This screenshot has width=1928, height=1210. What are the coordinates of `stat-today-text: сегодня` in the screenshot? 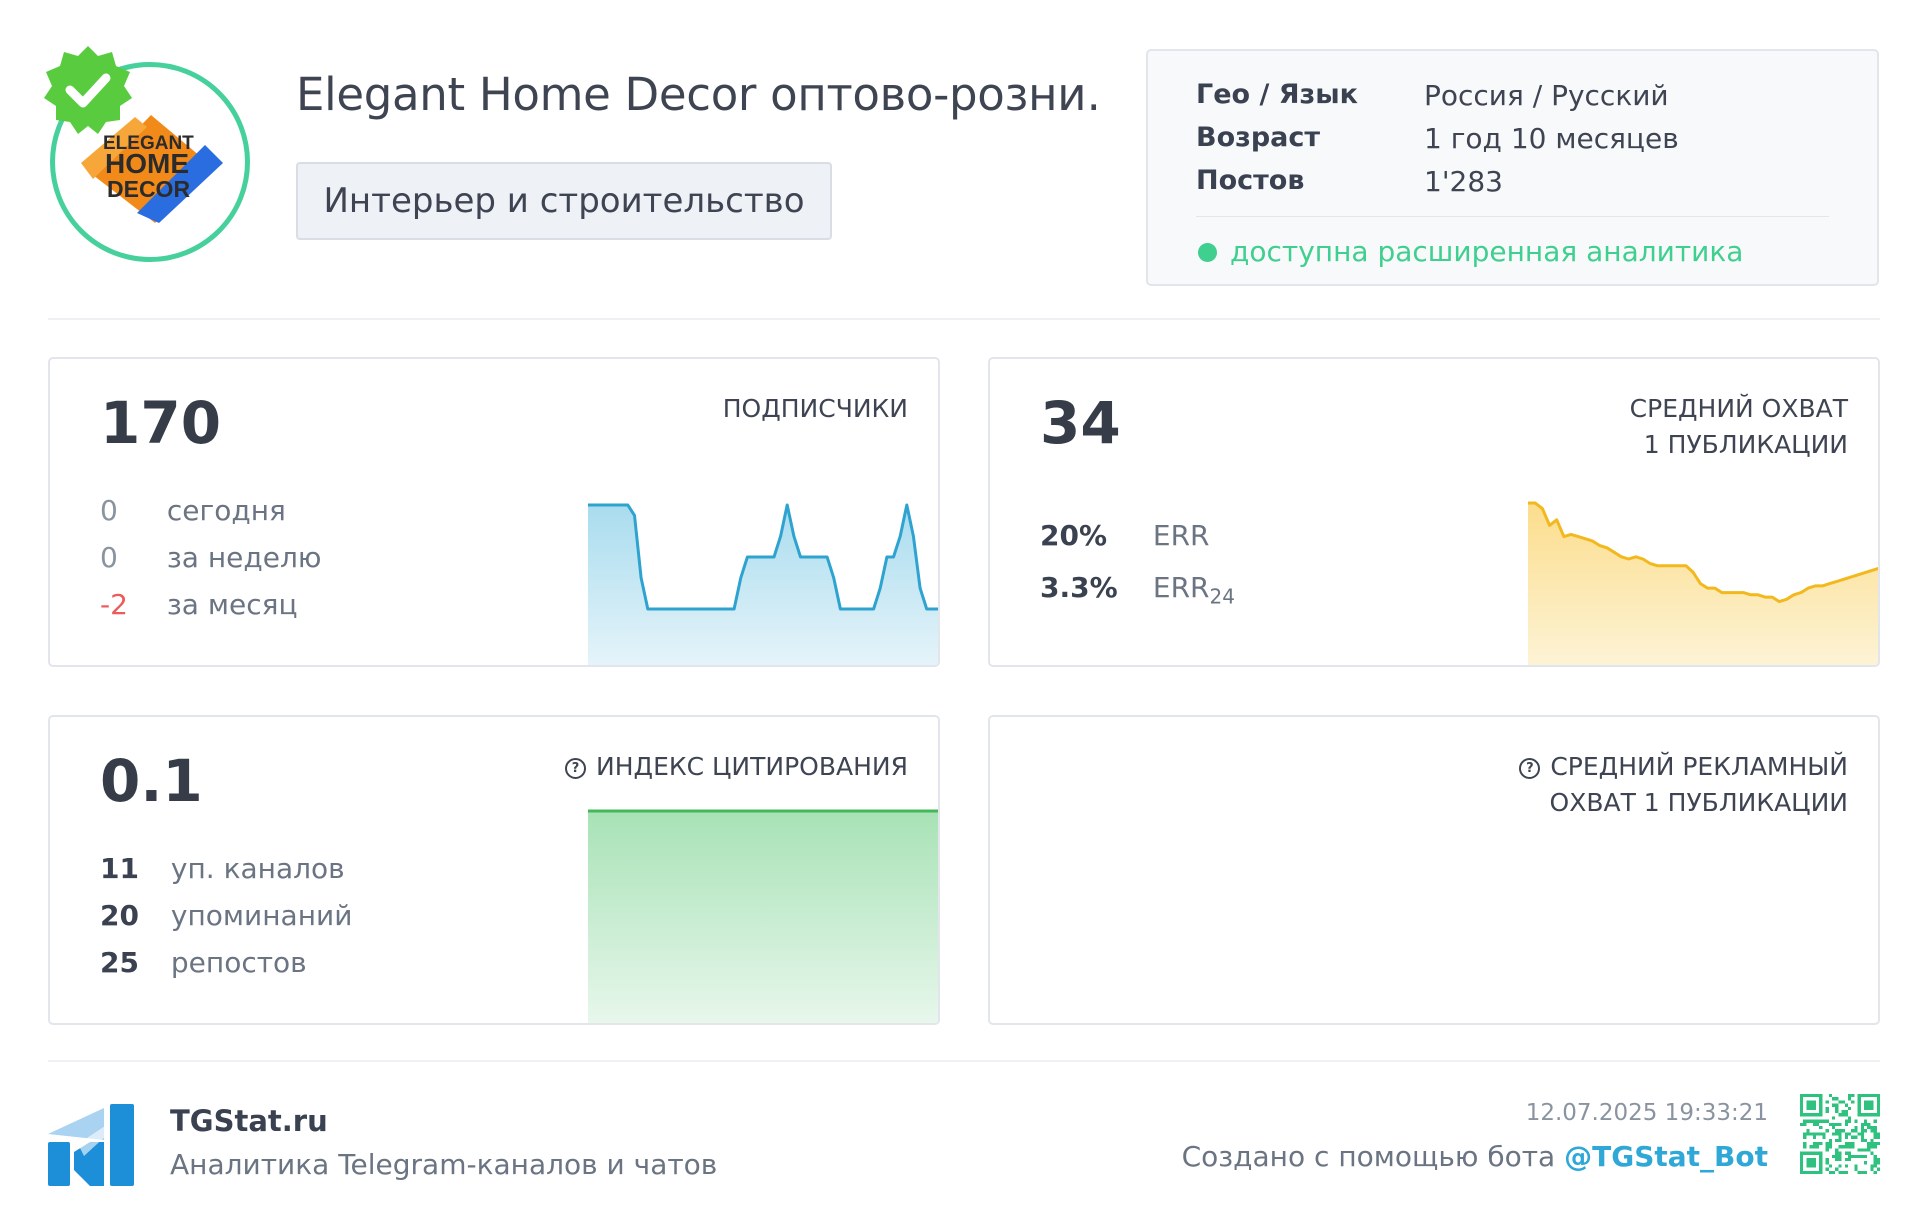 It's located at (226, 510).